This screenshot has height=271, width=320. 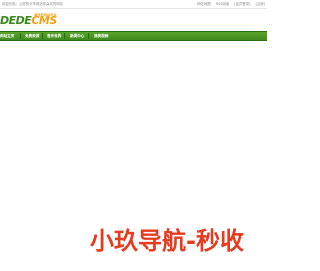 I want to click on logo-word-dede: DEDE, so click(x=16, y=20).